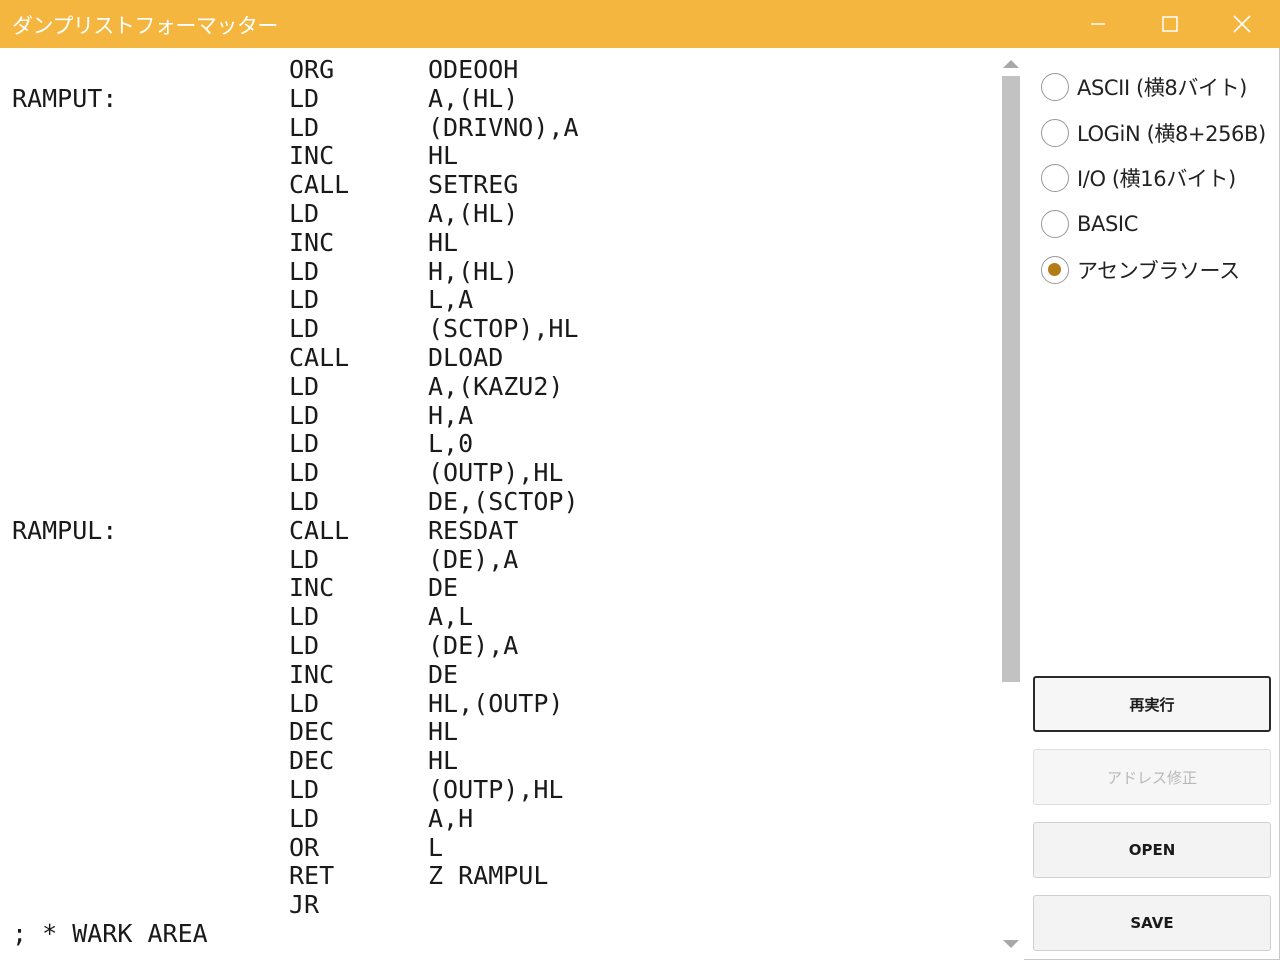  What do you see at coordinates (502, 357) in the screenshot?
I see `code-line: CALL DLOAD` at bounding box center [502, 357].